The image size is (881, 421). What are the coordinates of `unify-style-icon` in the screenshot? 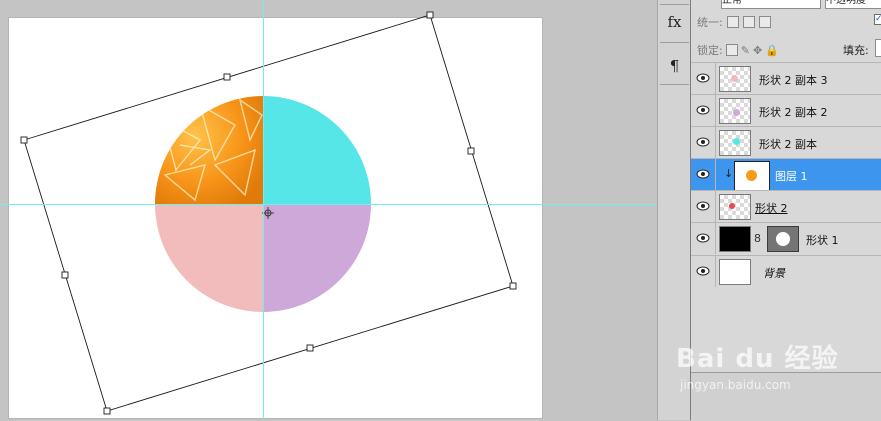 It's located at (764, 22).